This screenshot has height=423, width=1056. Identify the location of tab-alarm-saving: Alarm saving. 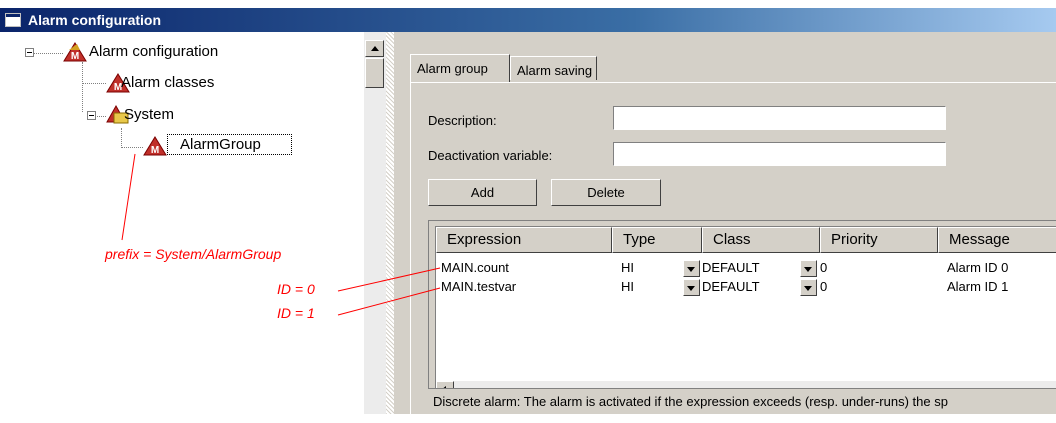
(553, 68).